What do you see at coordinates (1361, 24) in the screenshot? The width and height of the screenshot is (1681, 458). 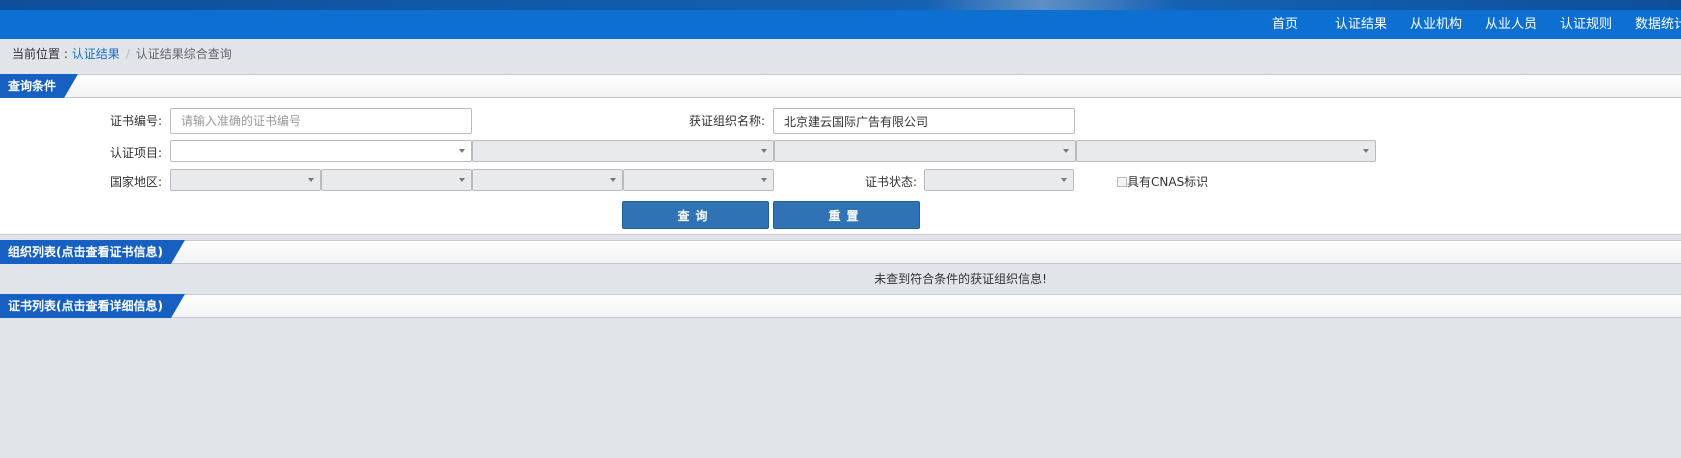 I see `nav-cert-results: 认证结果` at bounding box center [1361, 24].